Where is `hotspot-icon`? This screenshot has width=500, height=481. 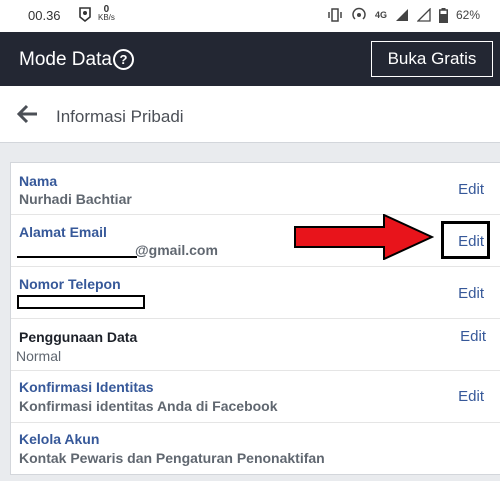
hotspot-icon is located at coordinates (359, 13).